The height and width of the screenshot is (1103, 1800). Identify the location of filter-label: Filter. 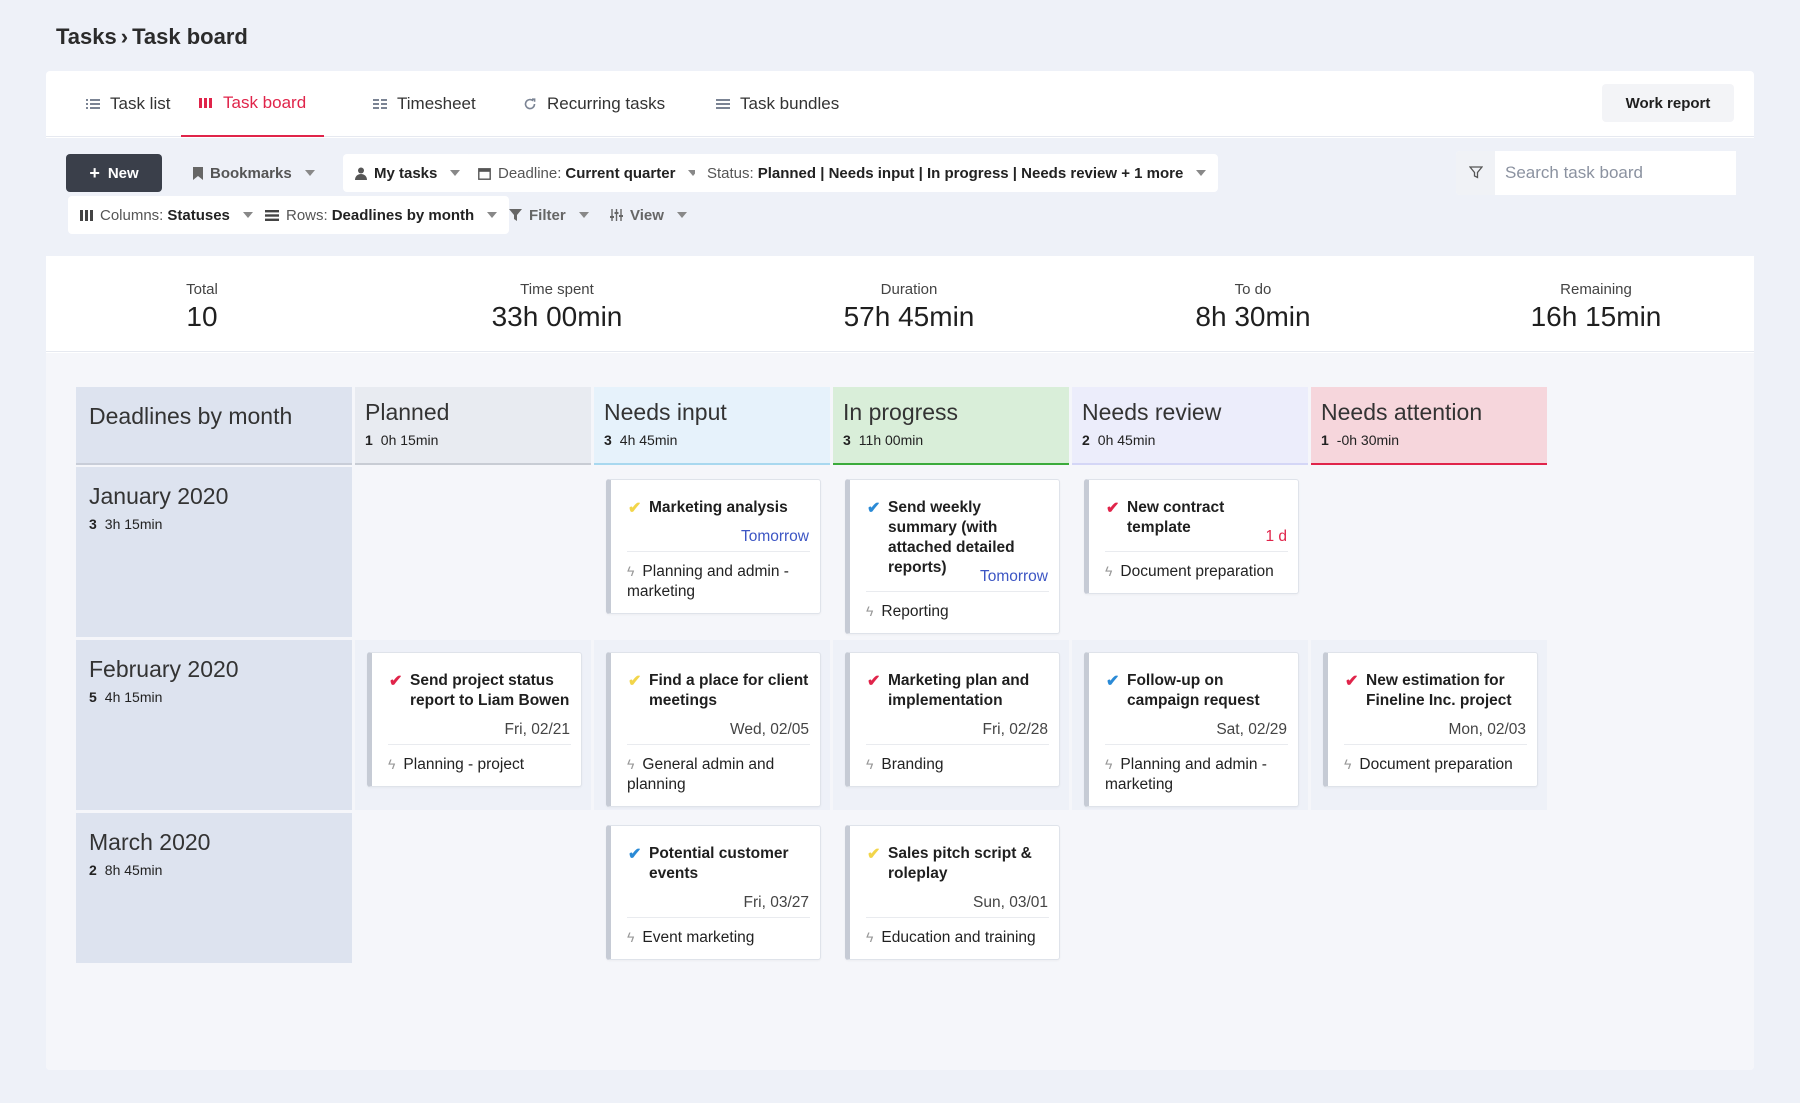
(547, 215).